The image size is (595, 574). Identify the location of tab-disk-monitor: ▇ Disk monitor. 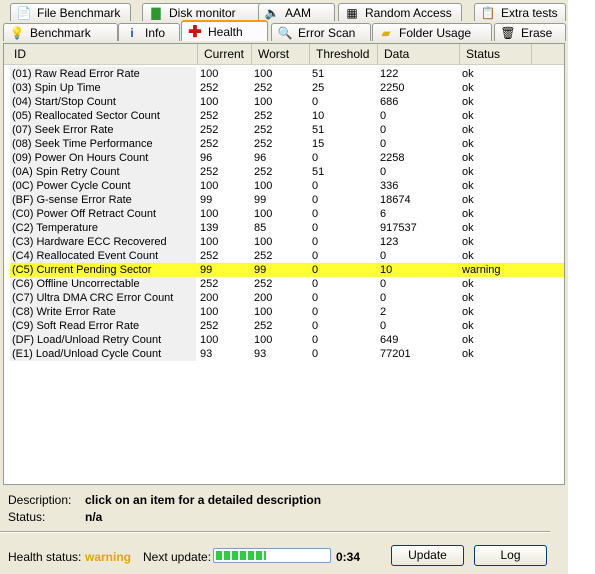
(204, 12).